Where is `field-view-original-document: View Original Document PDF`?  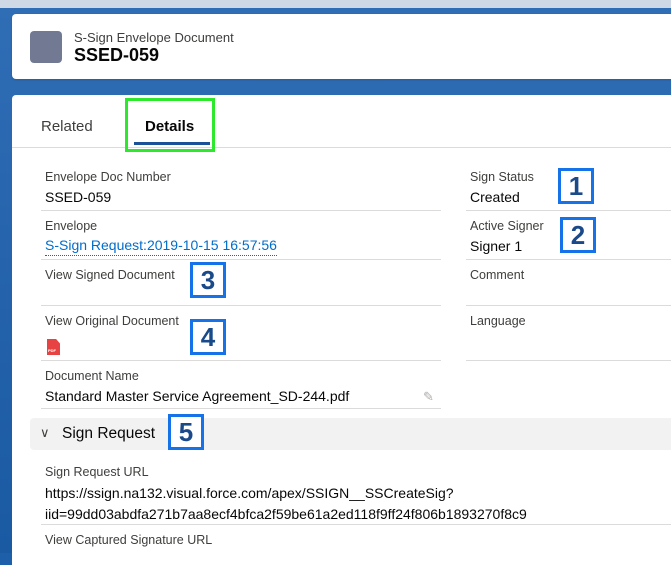 field-view-original-document: View Original Document PDF is located at coordinates (241, 333).